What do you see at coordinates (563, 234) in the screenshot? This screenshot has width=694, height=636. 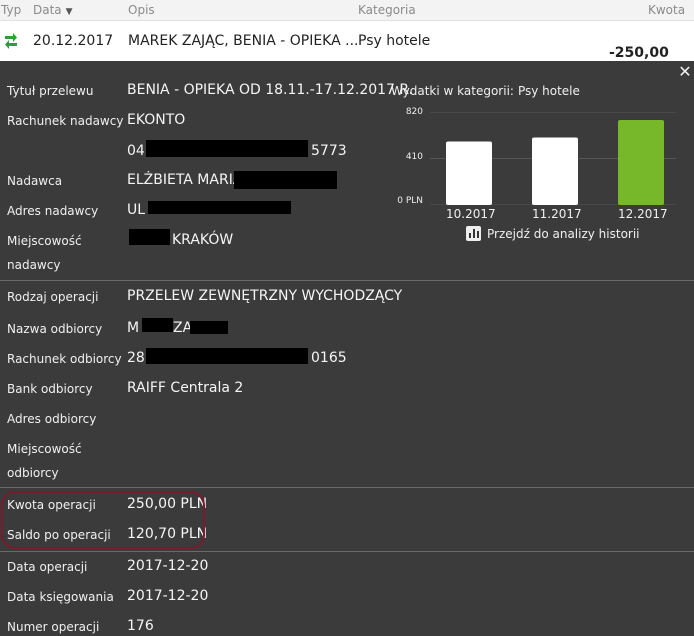 I see `history-link-label: Przejdź do analizy historii` at bounding box center [563, 234].